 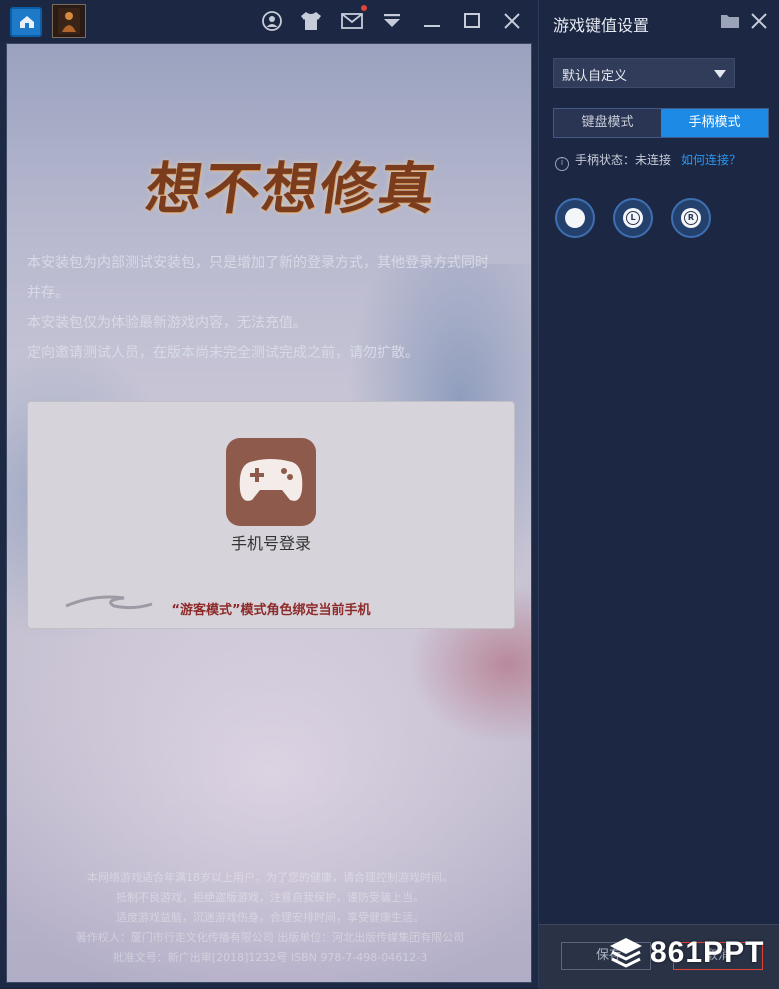 I want to click on how-to-connect-link: 如何连接？, so click(x=711, y=160).